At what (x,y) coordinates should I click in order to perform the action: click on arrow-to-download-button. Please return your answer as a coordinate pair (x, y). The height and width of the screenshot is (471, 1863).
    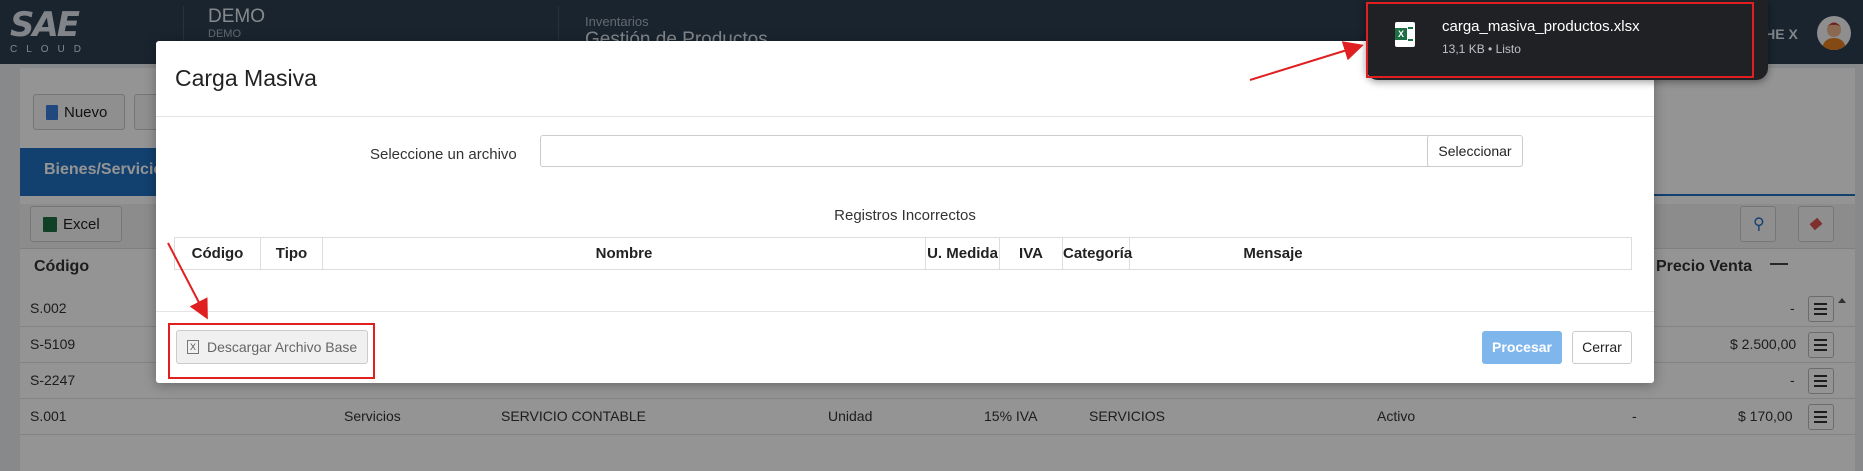
    Looking at the image, I should click on (187, 281).